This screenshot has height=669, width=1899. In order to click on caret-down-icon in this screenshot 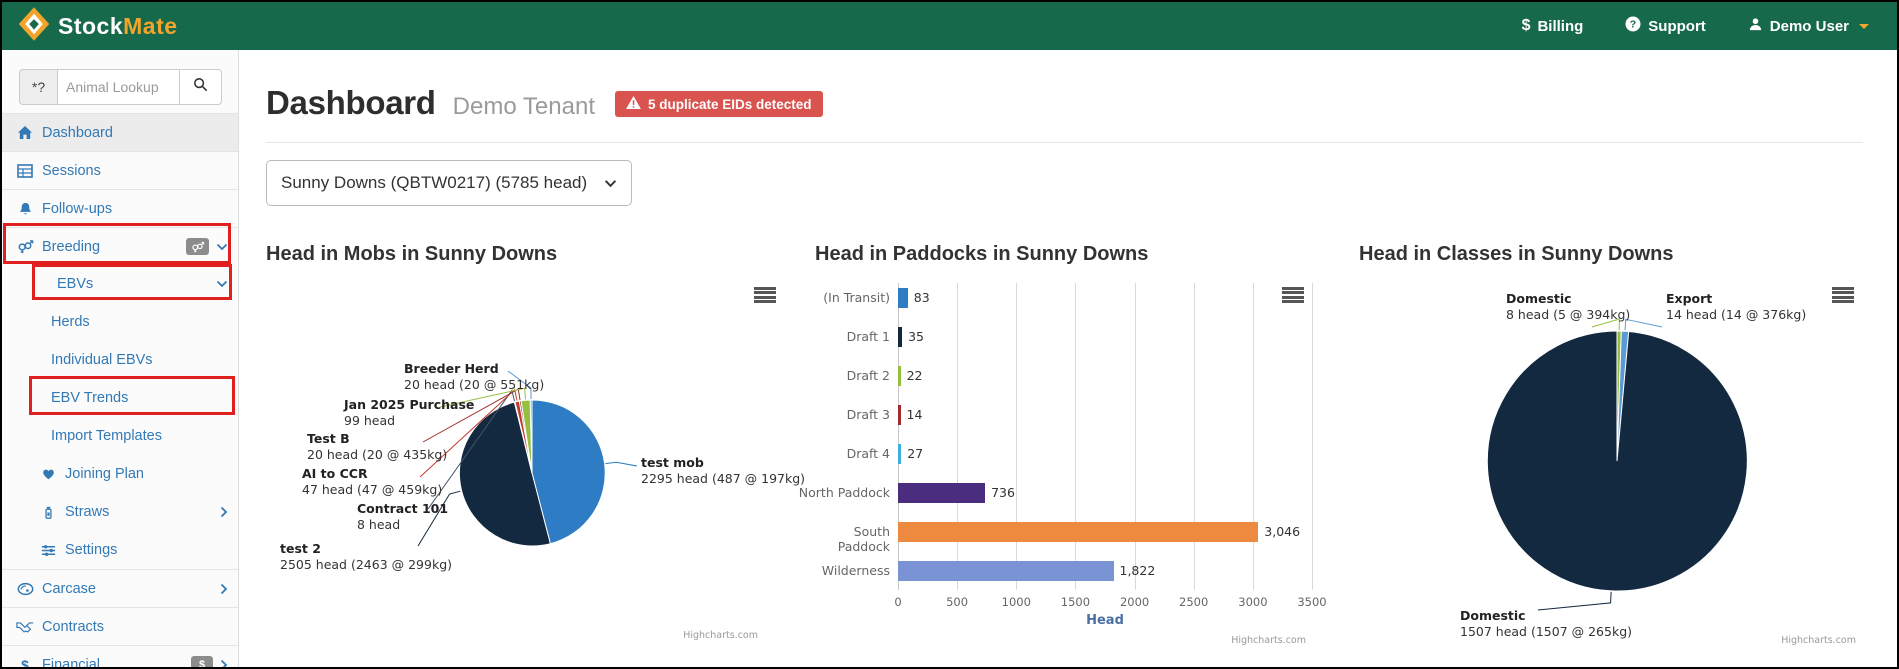, I will do `click(1864, 26)`.